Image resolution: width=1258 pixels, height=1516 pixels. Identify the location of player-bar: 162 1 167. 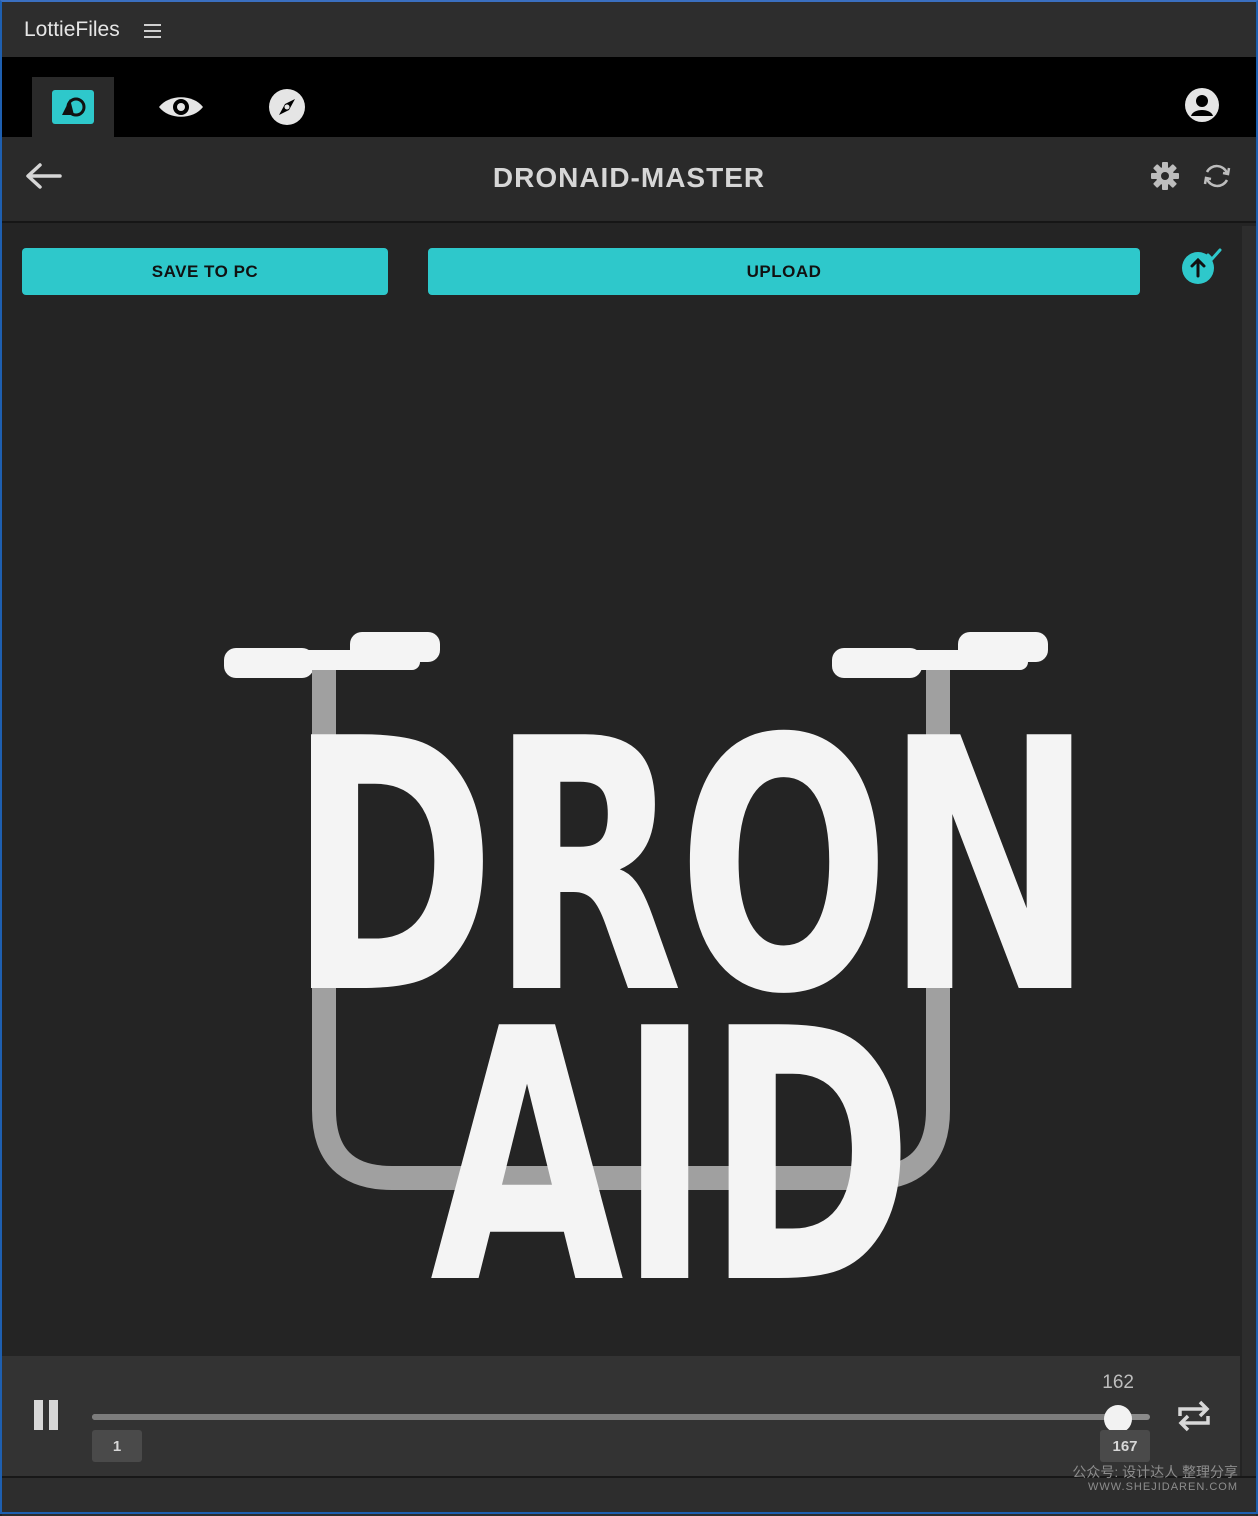
(621, 1416).